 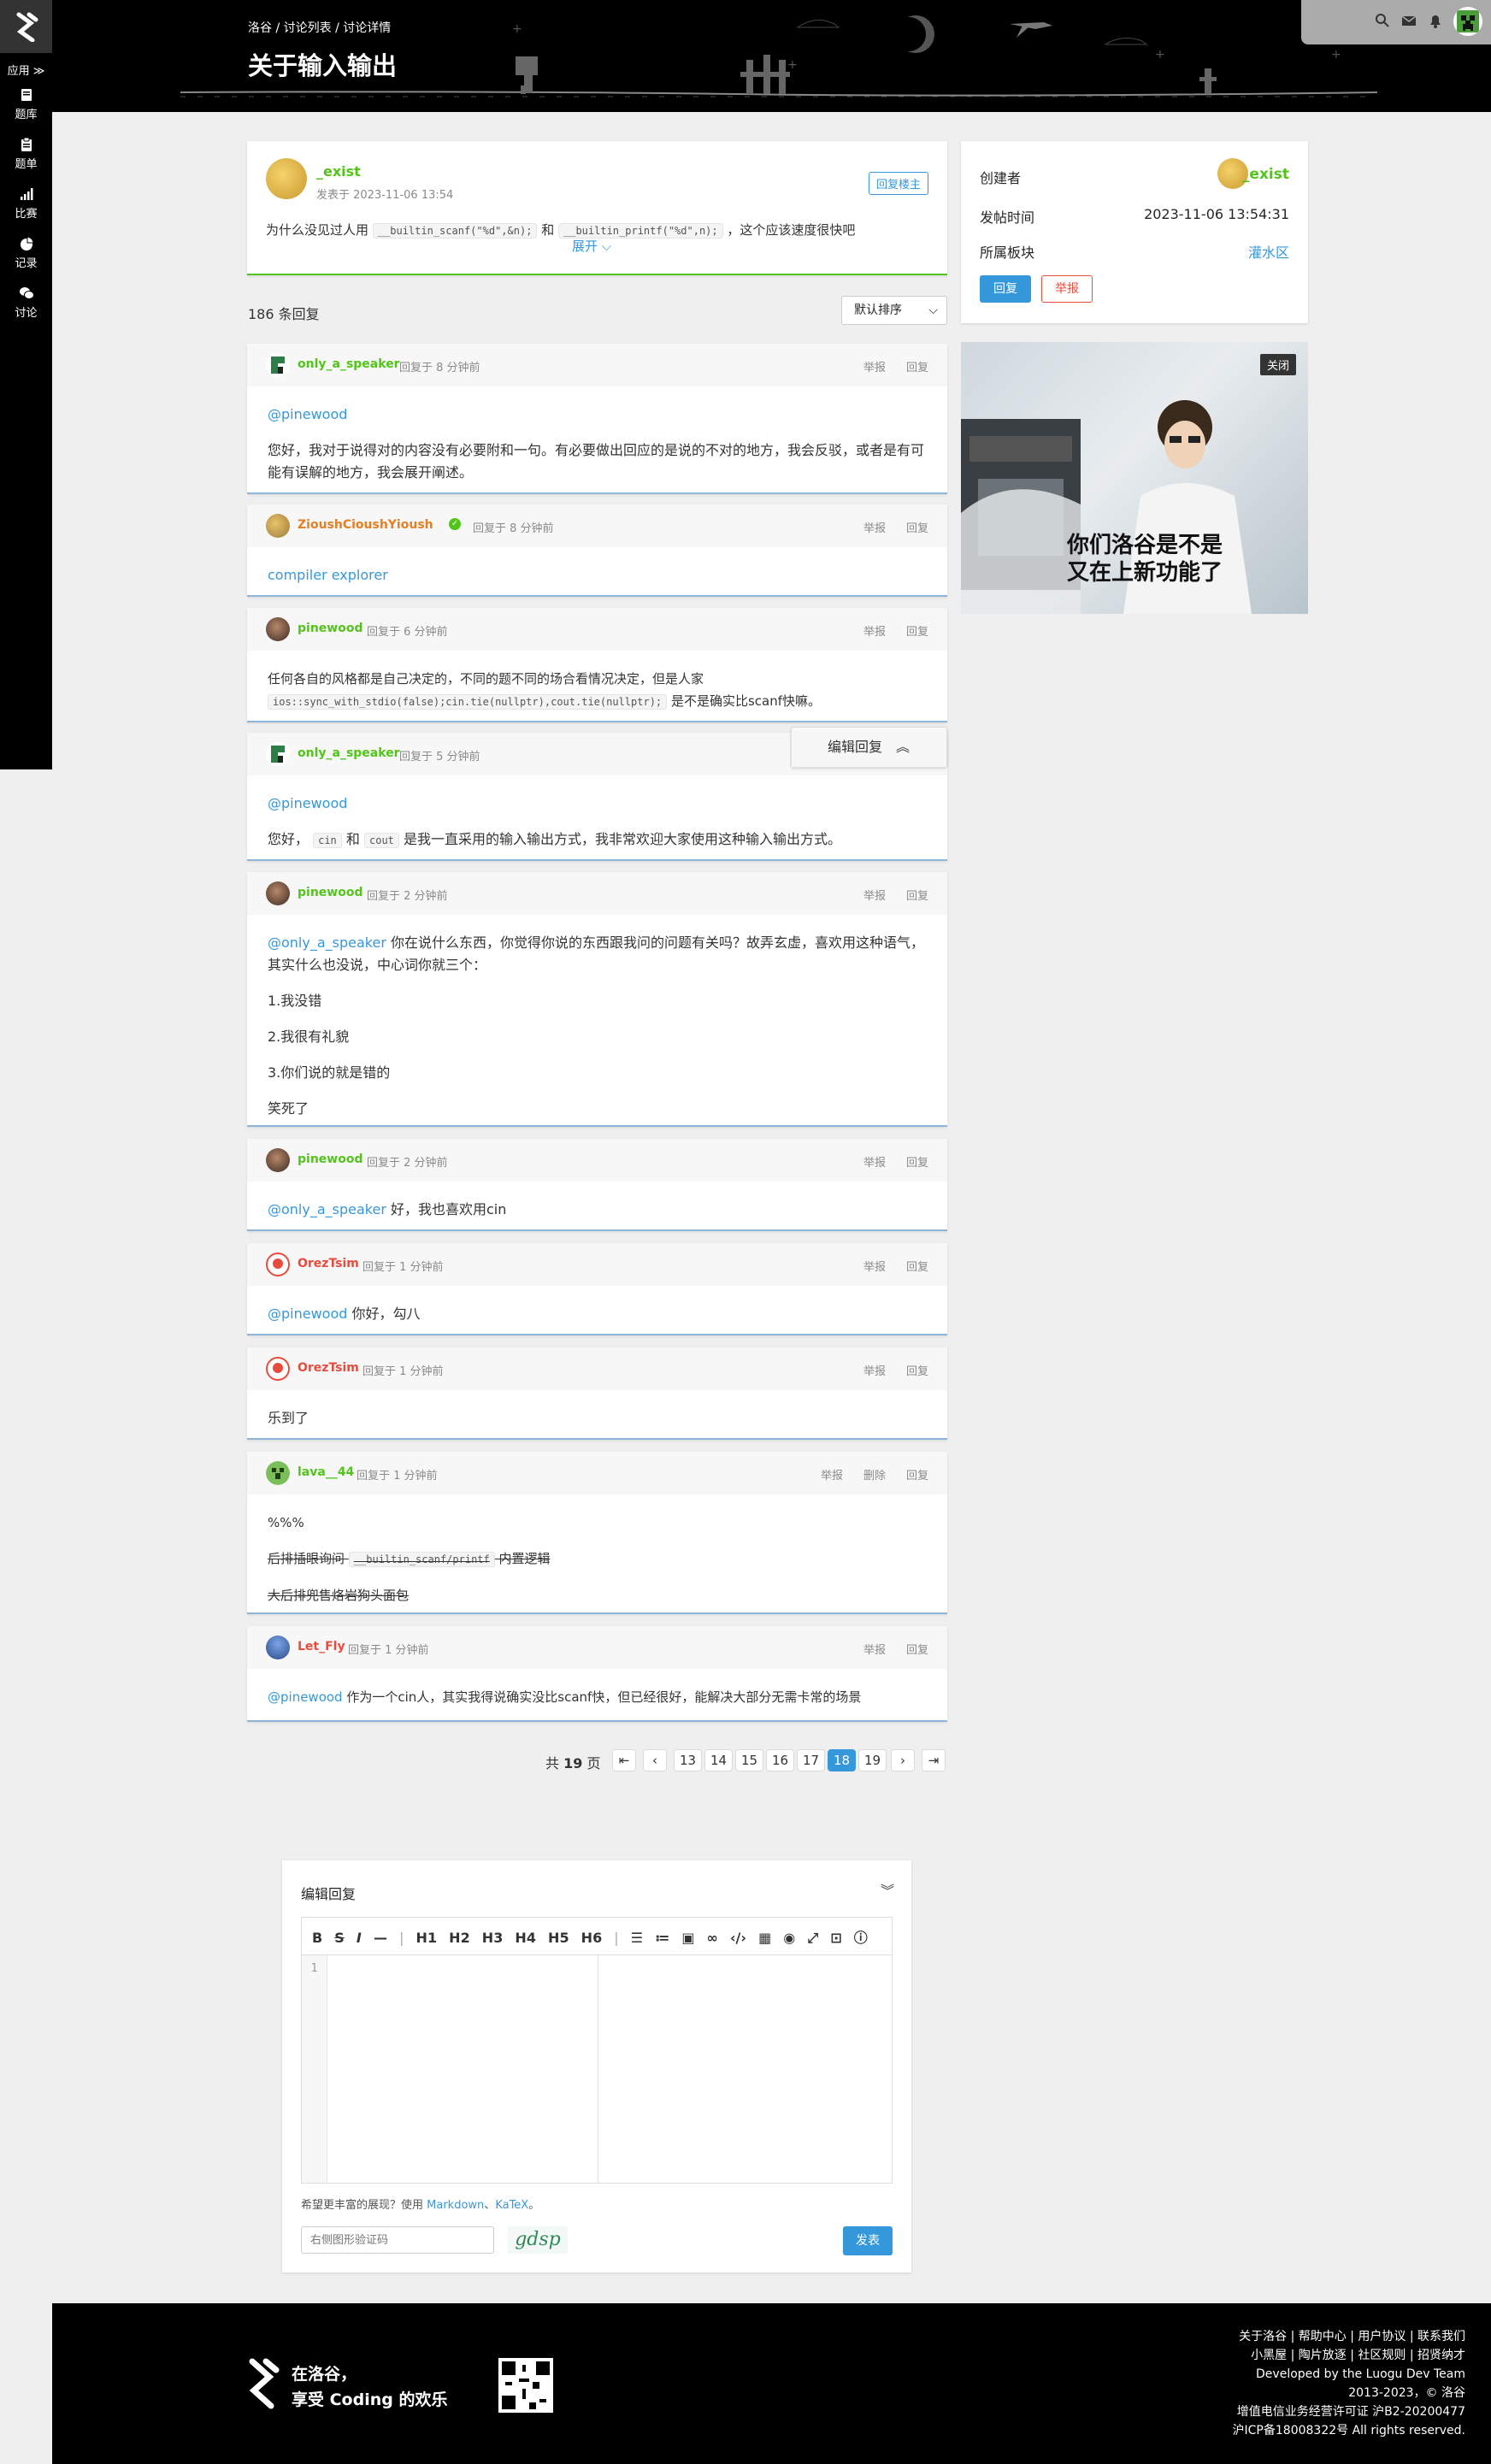 What do you see at coordinates (843, 1760) in the screenshot?
I see `page-button-current: 18` at bounding box center [843, 1760].